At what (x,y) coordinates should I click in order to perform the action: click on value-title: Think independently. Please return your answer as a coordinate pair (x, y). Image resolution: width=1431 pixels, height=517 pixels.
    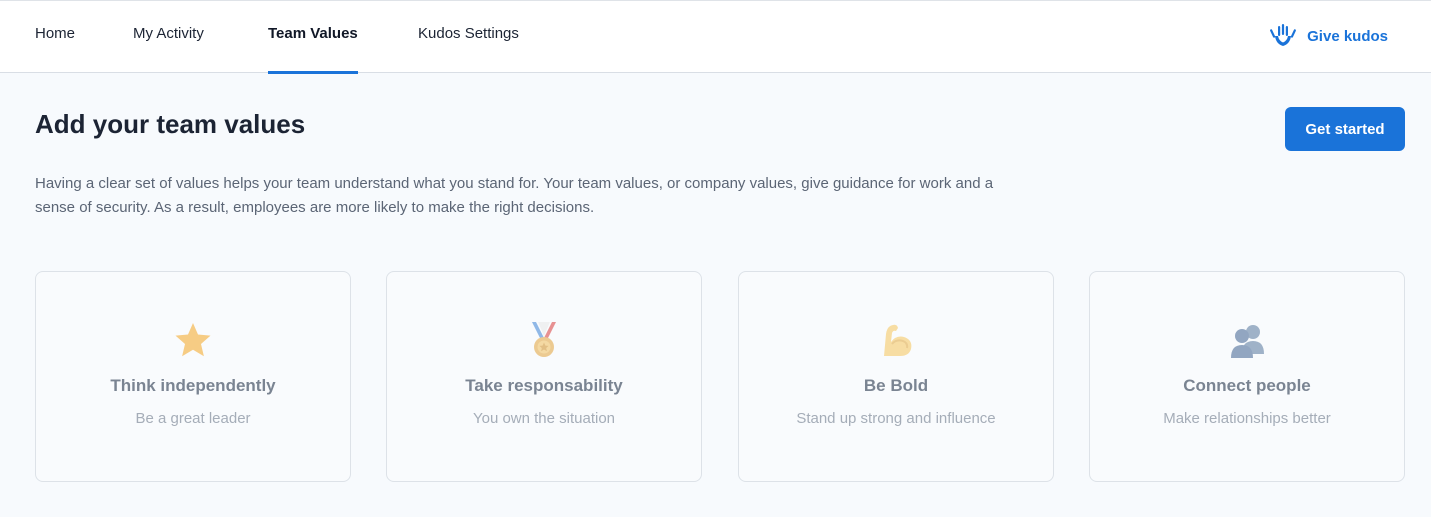
    Looking at the image, I should click on (193, 385).